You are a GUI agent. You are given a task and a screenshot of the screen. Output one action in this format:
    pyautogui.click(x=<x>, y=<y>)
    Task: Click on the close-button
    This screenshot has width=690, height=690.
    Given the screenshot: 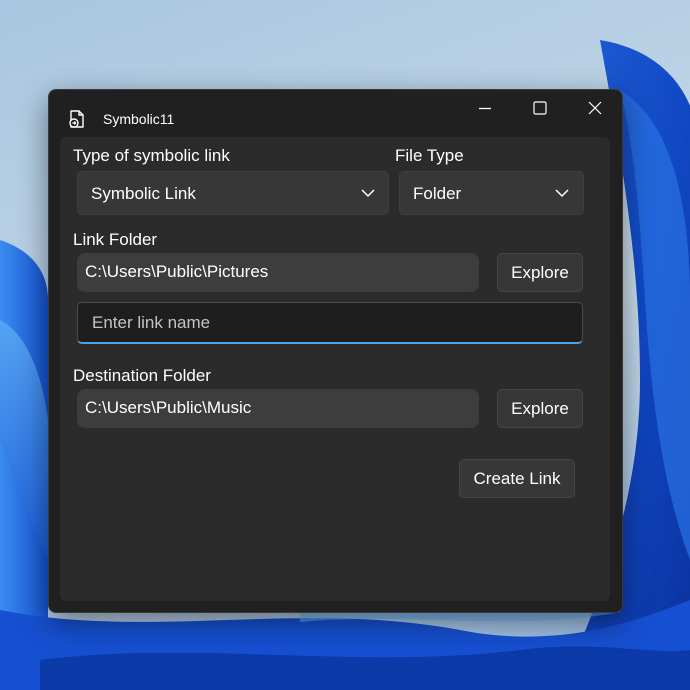 What is the action you would take?
    pyautogui.click(x=595, y=108)
    